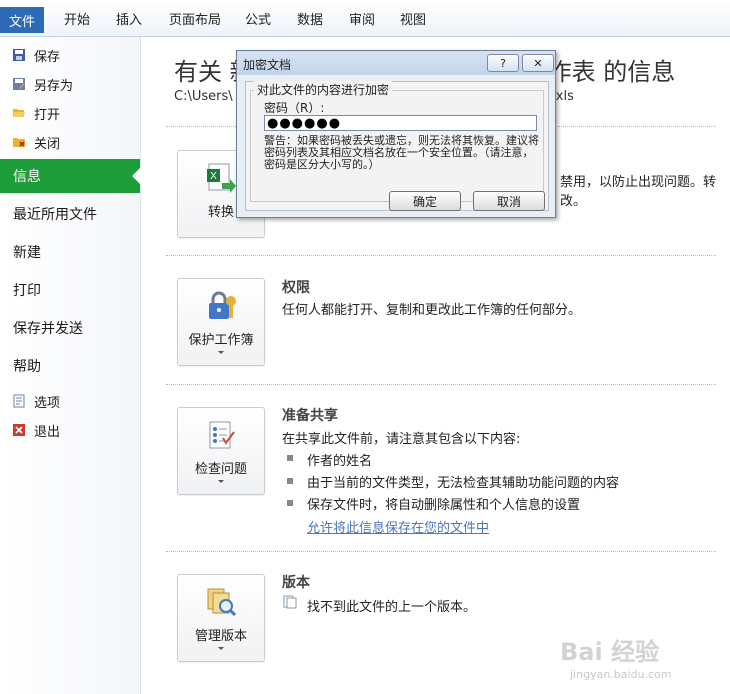 This screenshot has width=730, height=694. What do you see at coordinates (220, 636) in the screenshot?
I see `manage-versions-label: 管理版本` at bounding box center [220, 636].